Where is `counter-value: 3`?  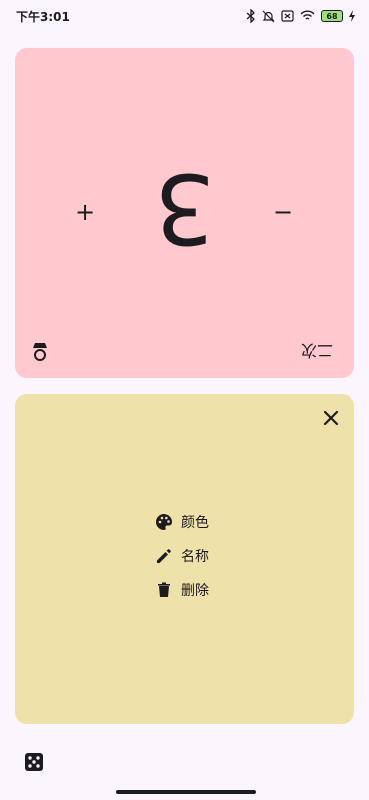 counter-value: 3 is located at coordinates (184, 208).